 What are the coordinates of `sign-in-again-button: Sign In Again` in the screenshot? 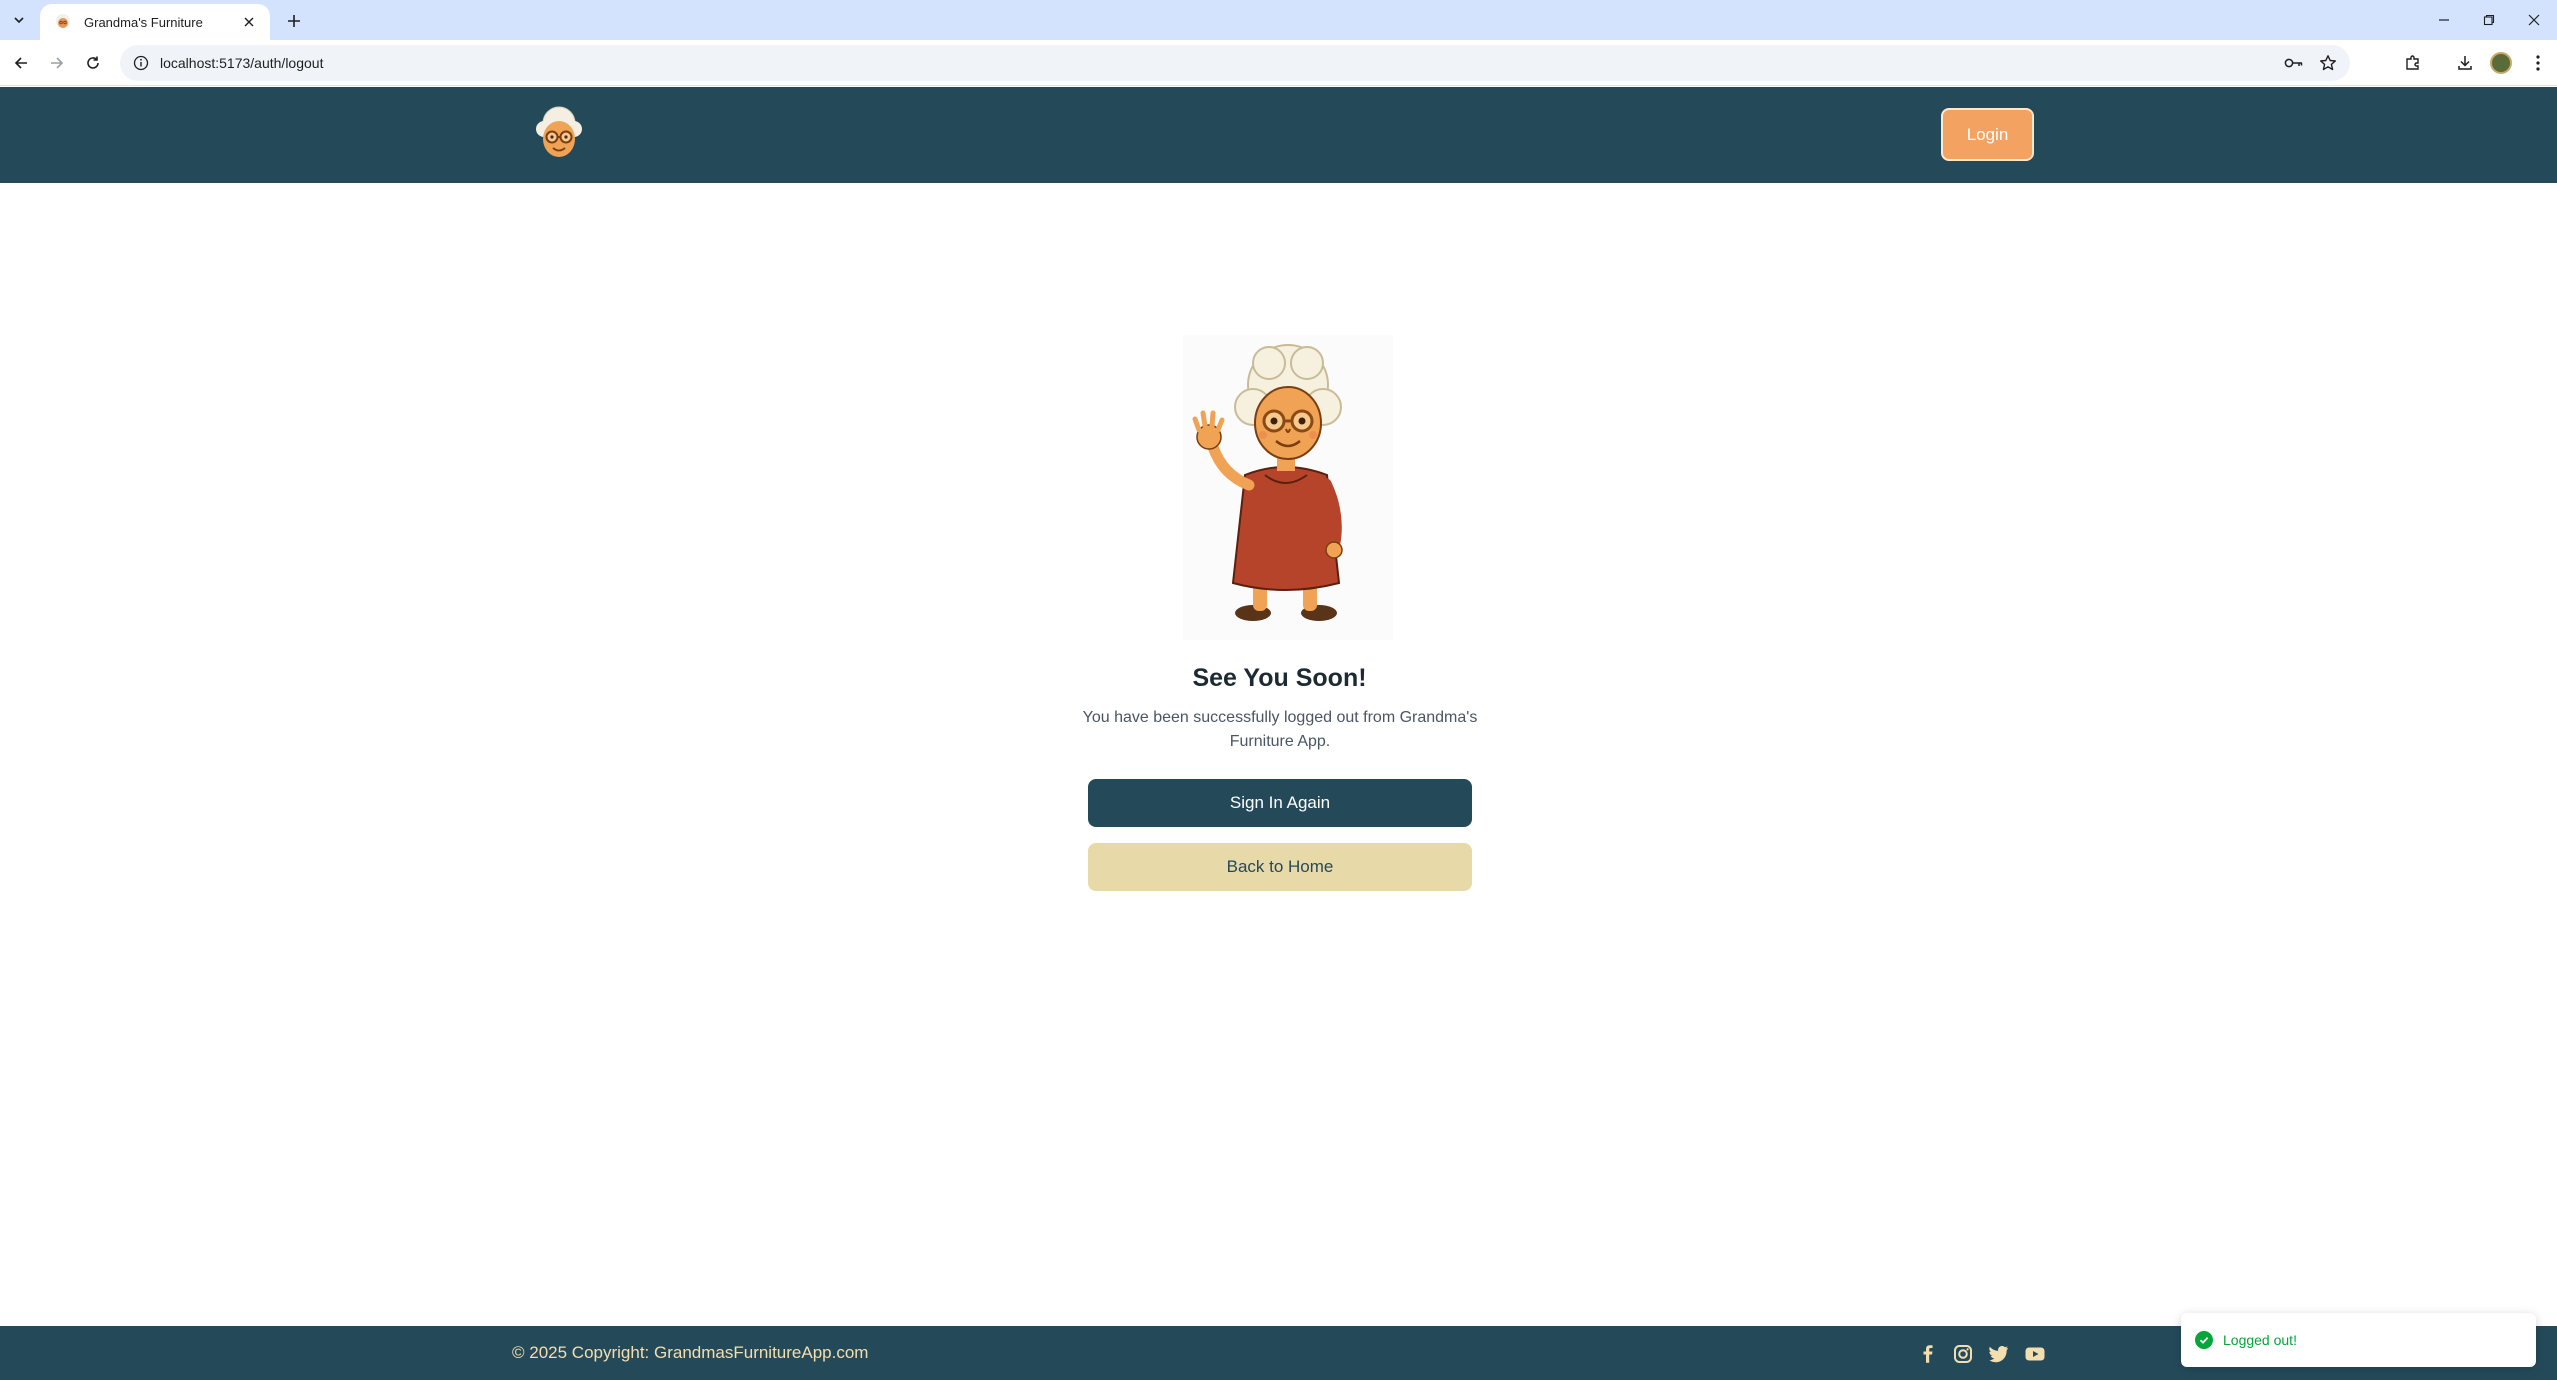 It's located at (1280, 803).